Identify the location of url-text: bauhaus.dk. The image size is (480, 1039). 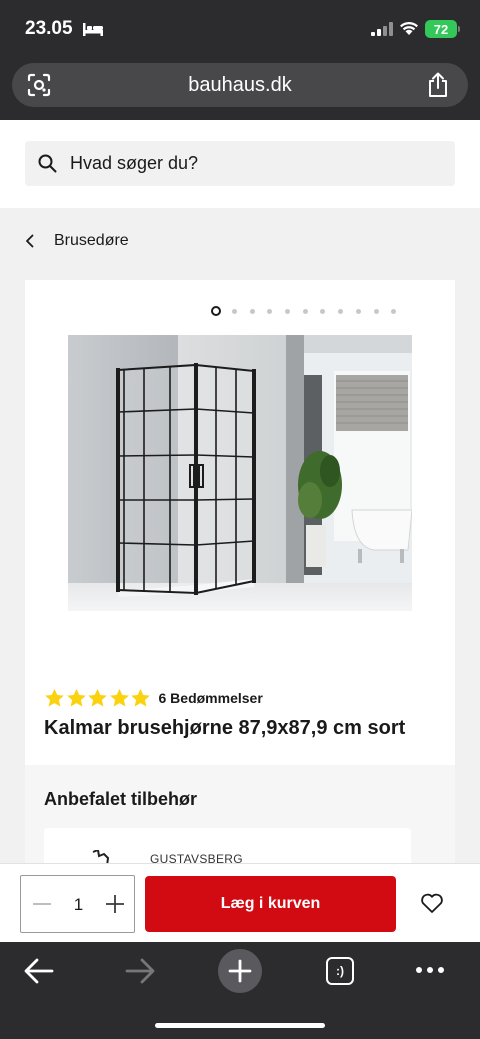
(240, 85).